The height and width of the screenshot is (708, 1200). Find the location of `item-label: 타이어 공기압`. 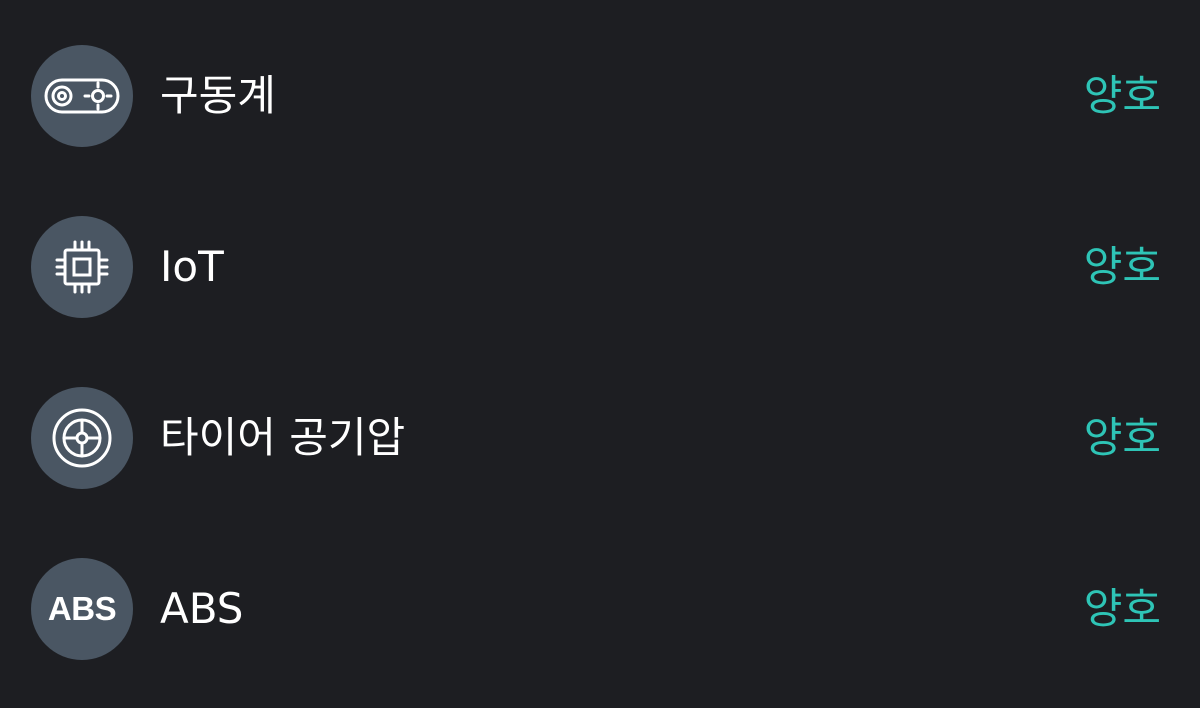

item-label: 타이어 공기압 is located at coordinates (283, 437).